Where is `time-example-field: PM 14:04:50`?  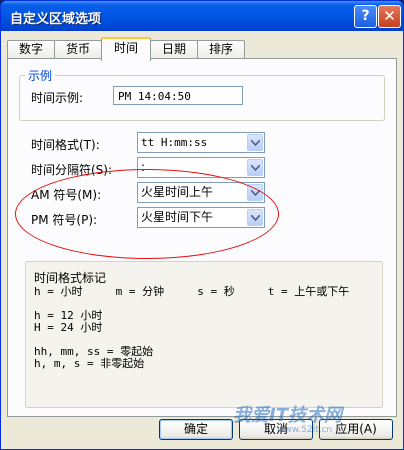
time-example-field: PM 14:04:50 is located at coordinates (178, 95).